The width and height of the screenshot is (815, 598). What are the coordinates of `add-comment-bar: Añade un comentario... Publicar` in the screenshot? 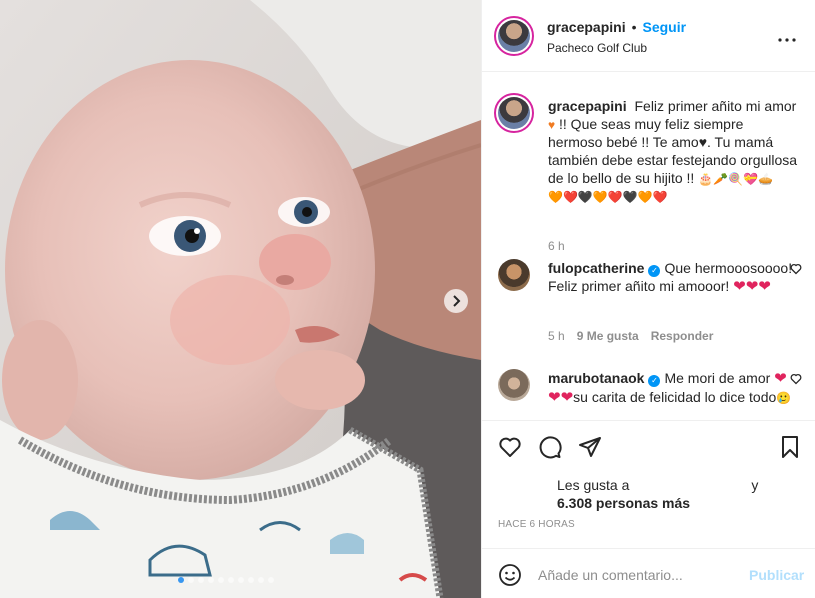 It's located at (648, 573).